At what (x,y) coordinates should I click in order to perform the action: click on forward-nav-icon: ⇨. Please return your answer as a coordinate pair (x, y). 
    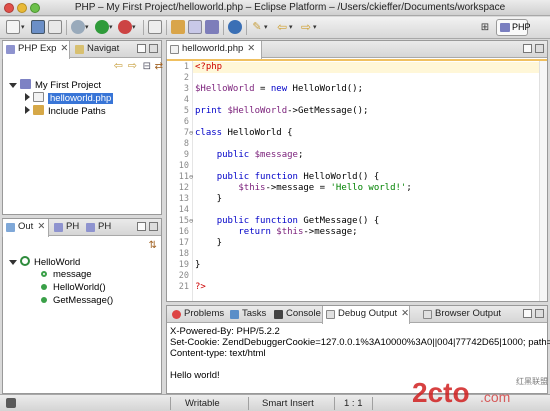
    Looking at the image, I should click on (132, 66).